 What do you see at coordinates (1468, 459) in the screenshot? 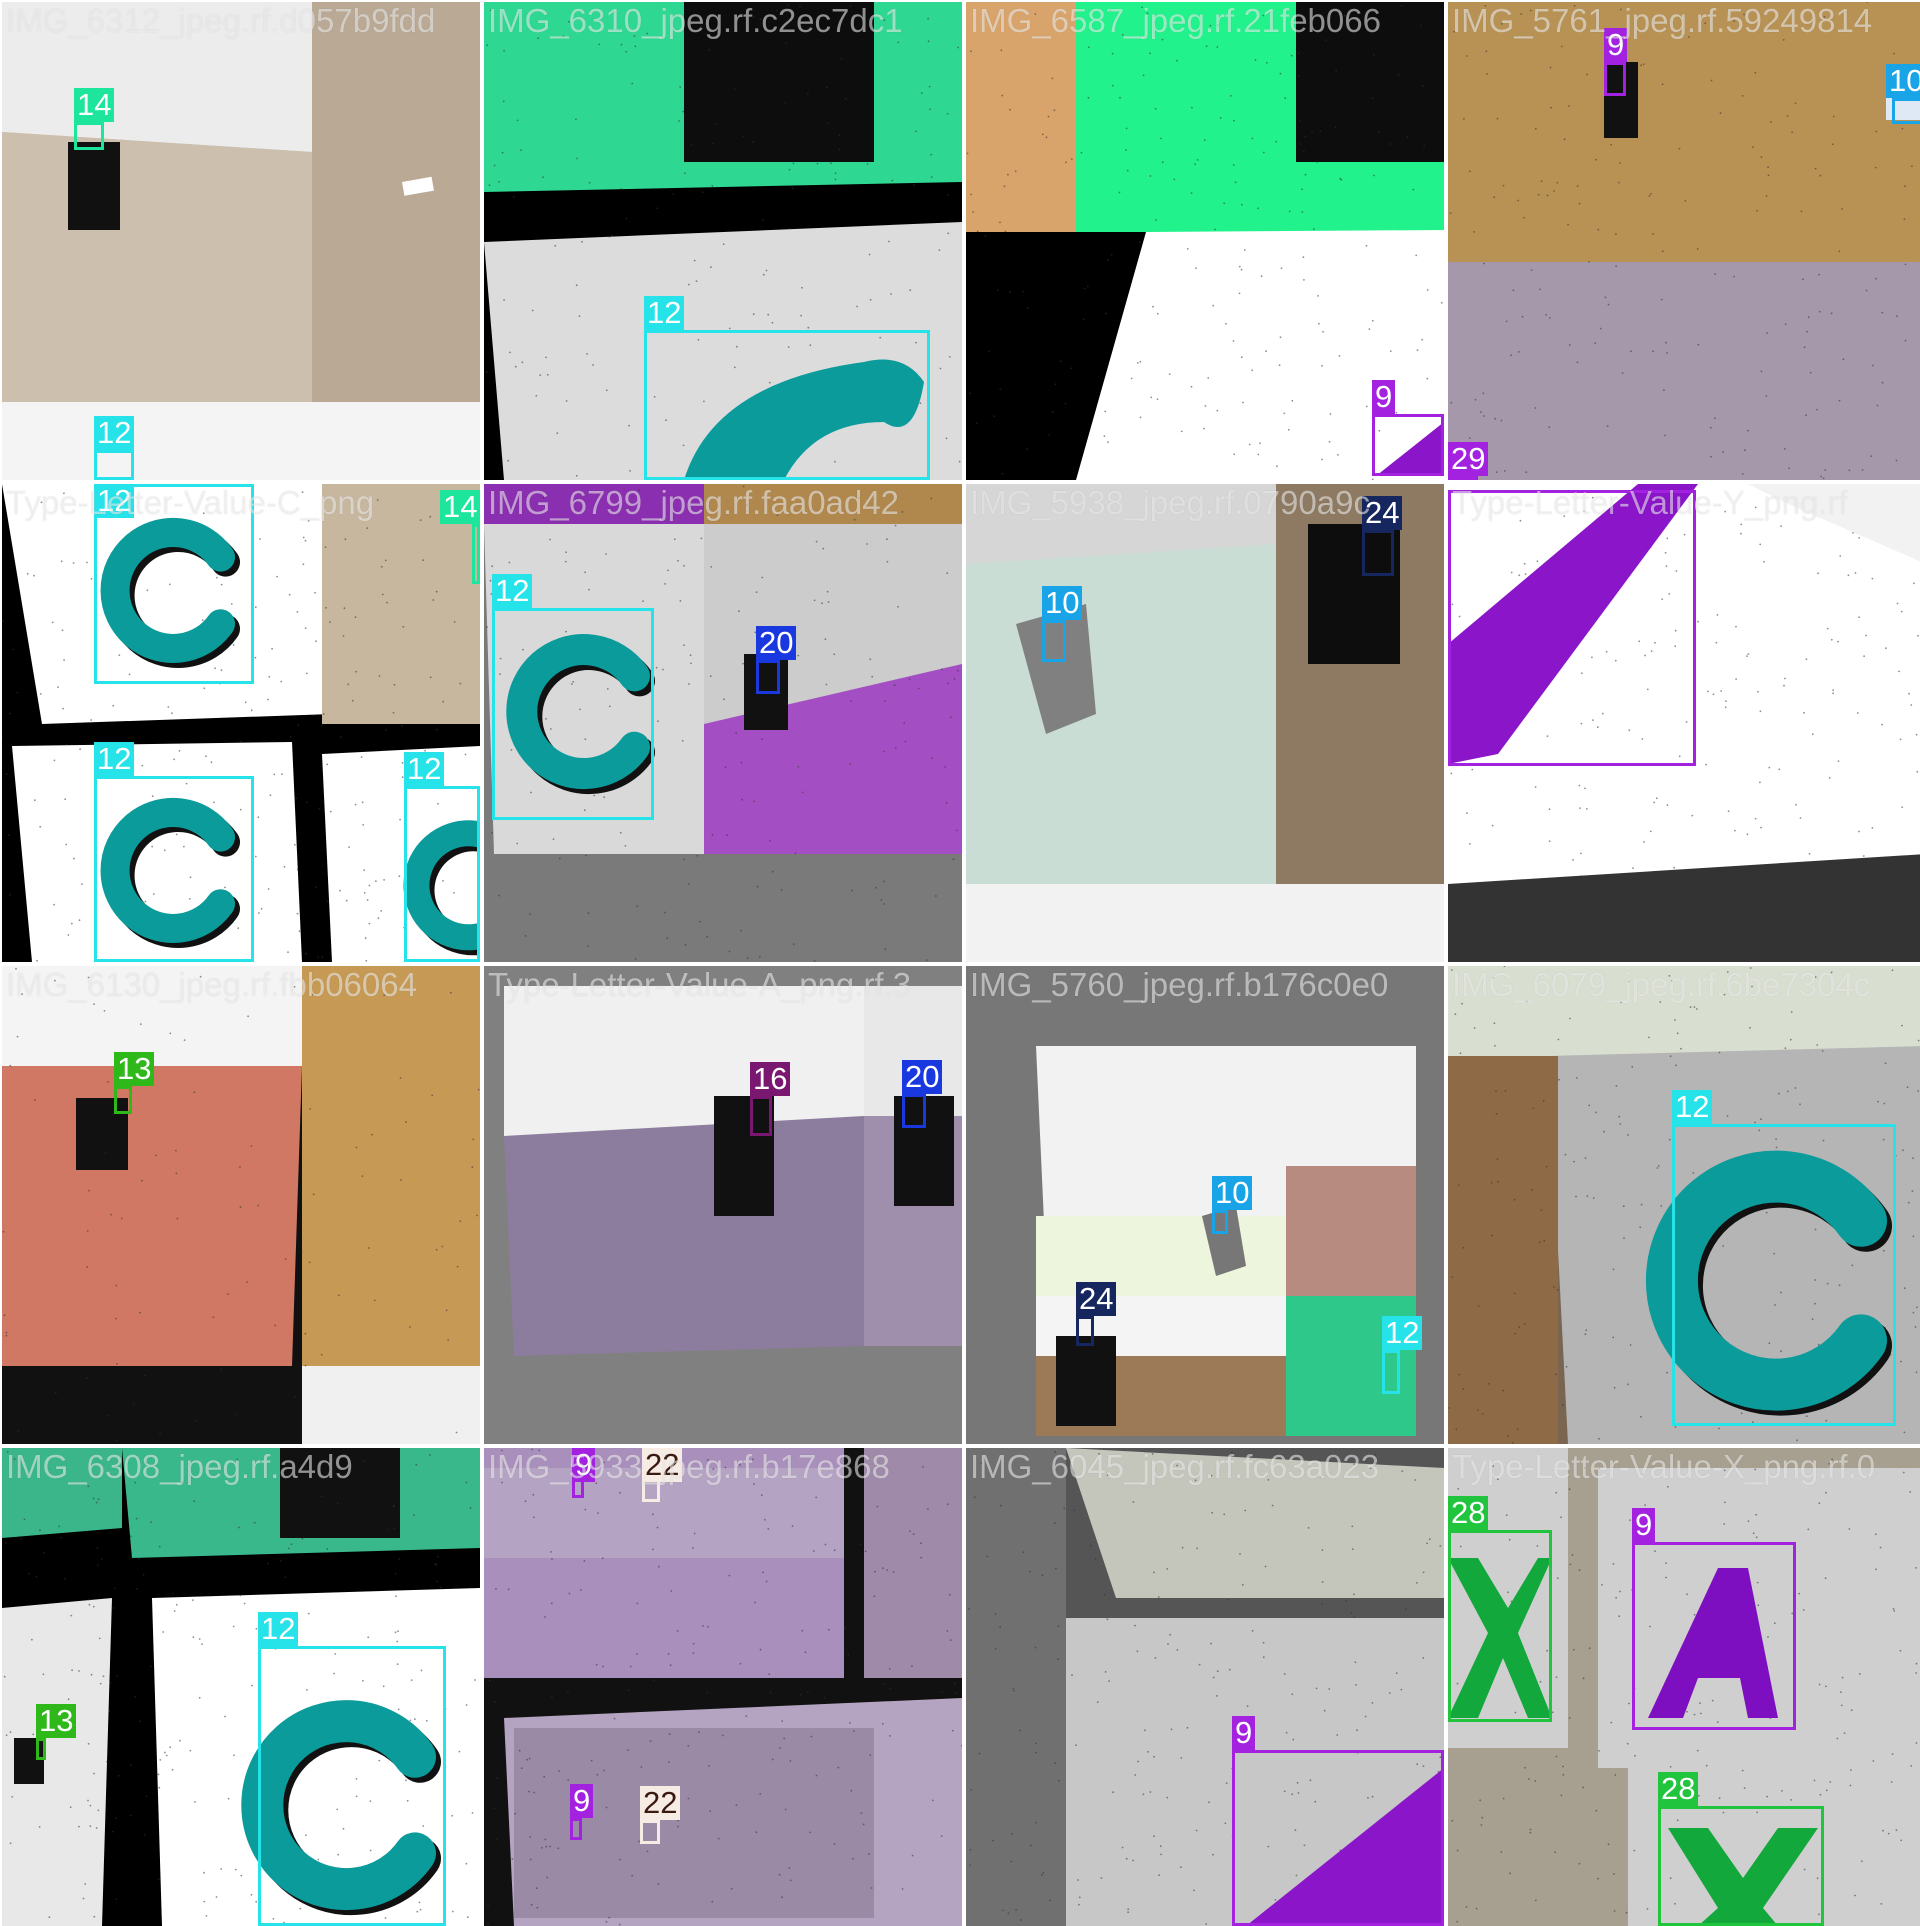
I see `class-label-badge: 29` at bounding box center [1468, 459].